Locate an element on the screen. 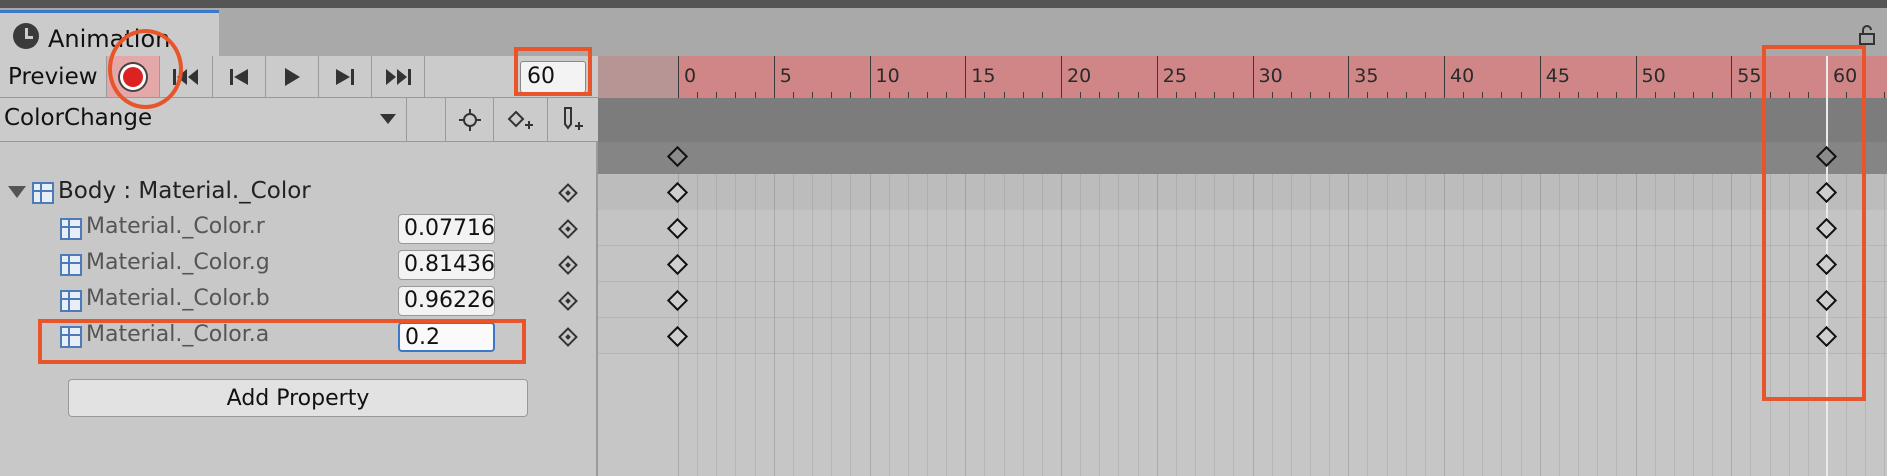  last-key-button is located at coordinates (398, 76).